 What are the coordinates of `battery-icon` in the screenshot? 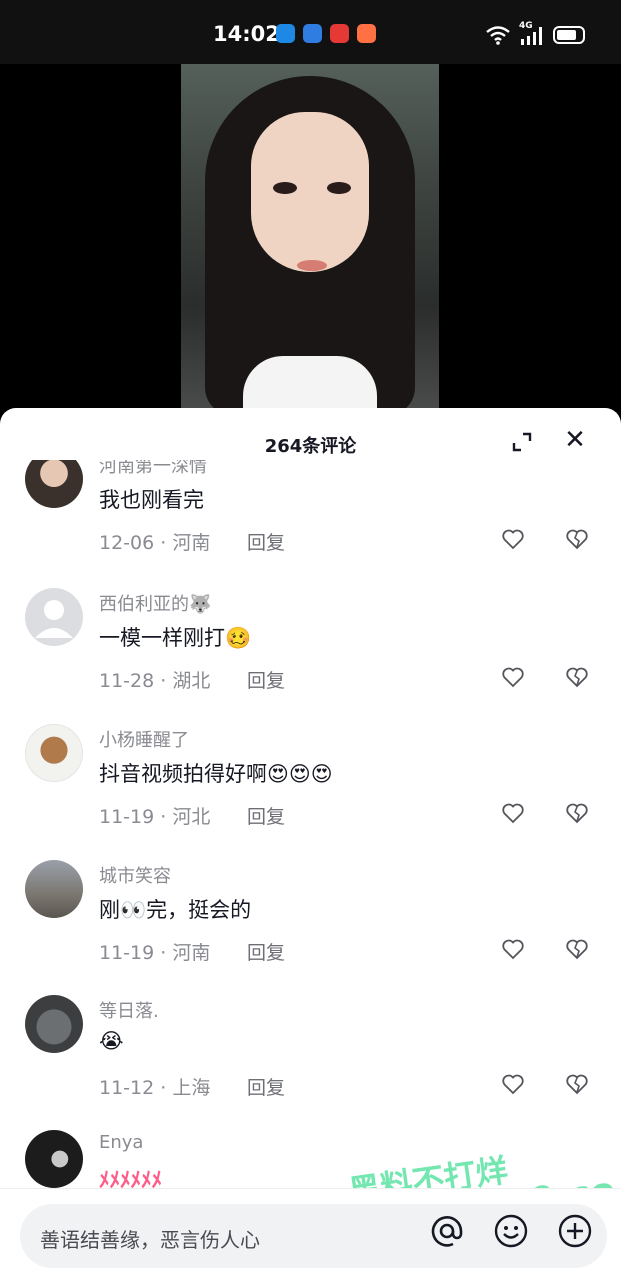 It's located at (569, 35).